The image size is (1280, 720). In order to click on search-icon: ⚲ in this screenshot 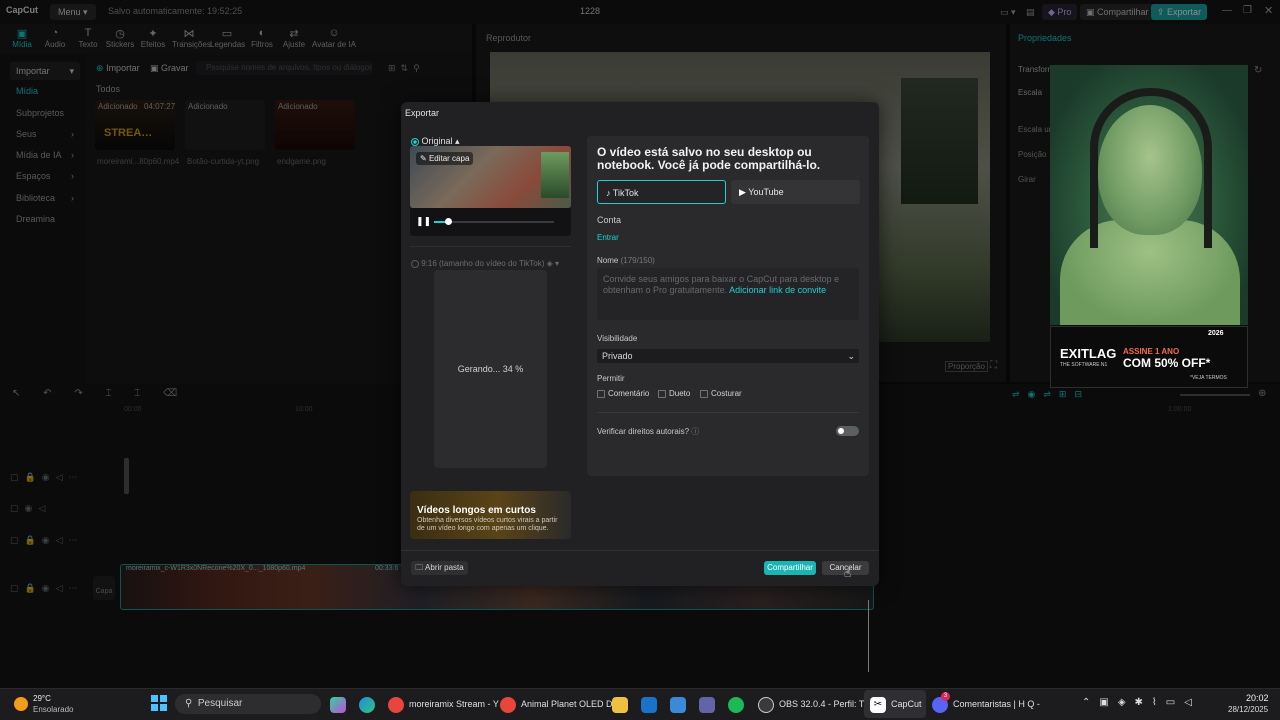, I will do `click(189, 703)`.